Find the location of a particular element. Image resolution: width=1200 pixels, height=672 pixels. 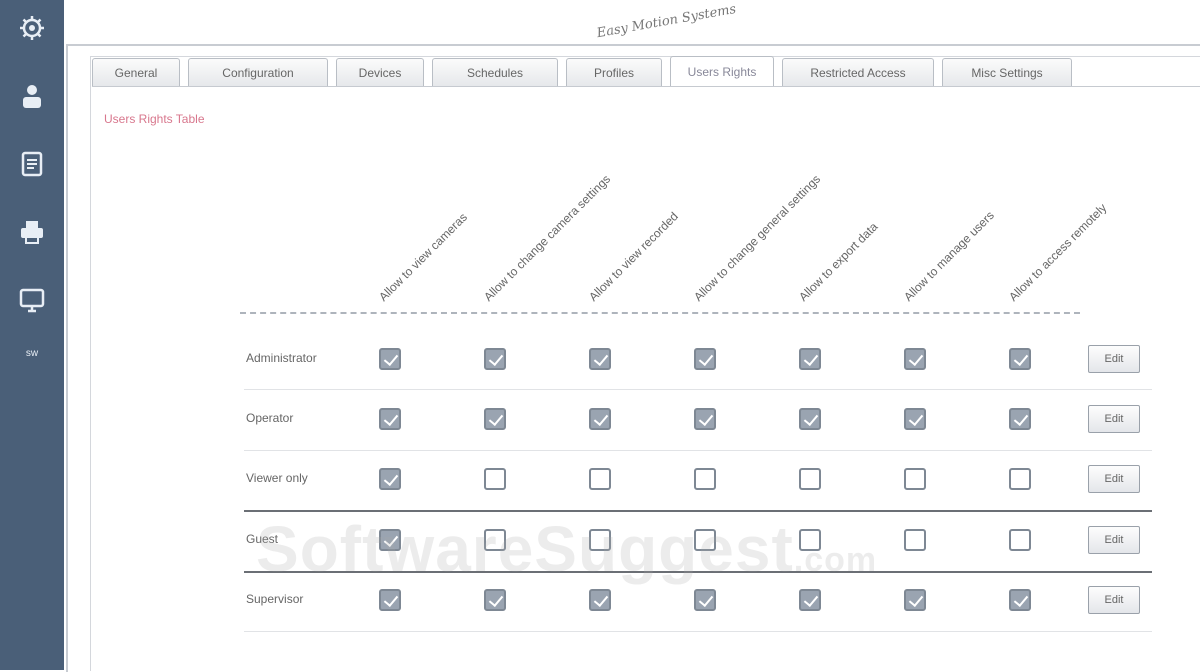

tab-schedules: Schedules is located at coordinates (495, 72).